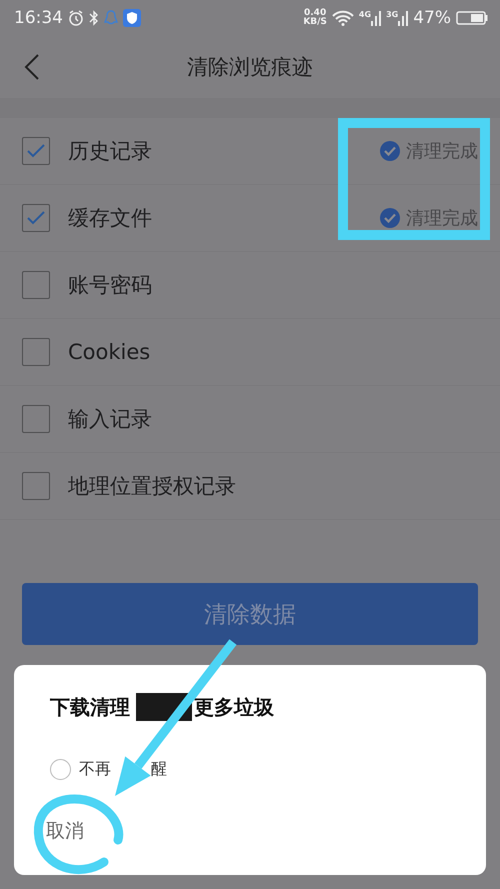 The width and height of the screenshot is (500, 889). Describe the element at coordinates (234, 707) in the screenshot. I see `dialog-title: 更多垃圾` at that location.